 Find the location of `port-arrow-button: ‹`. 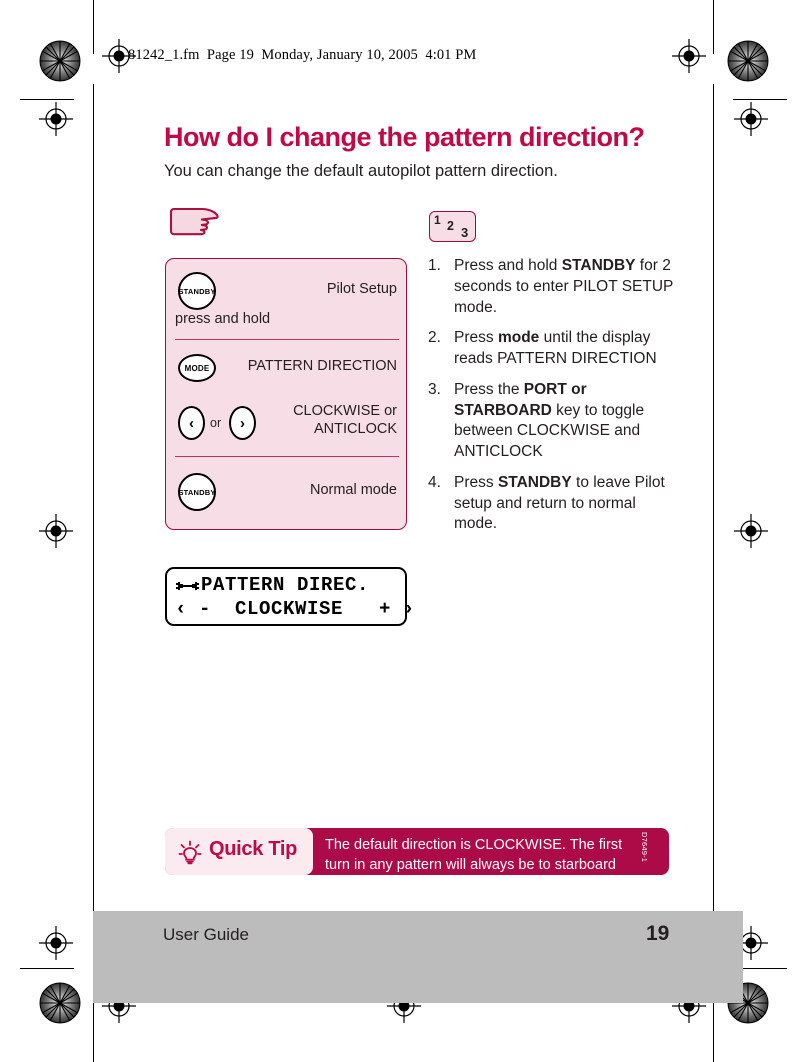

port-arrow-button: ‹ is located at coordinates (191, 423).